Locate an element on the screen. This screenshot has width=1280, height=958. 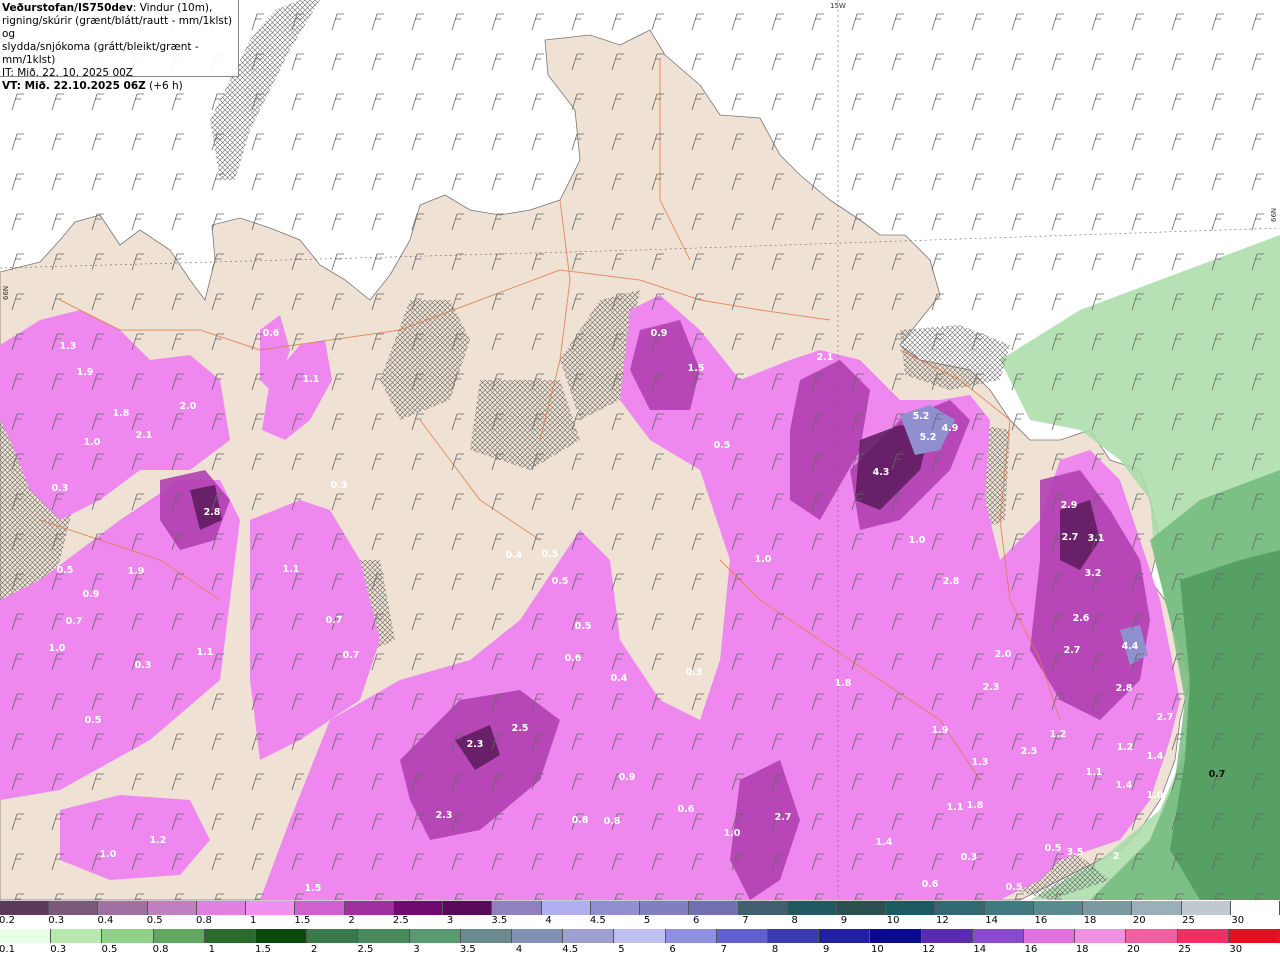
colorbar-tick-label: 30 is located at coordinates (1236, 949).